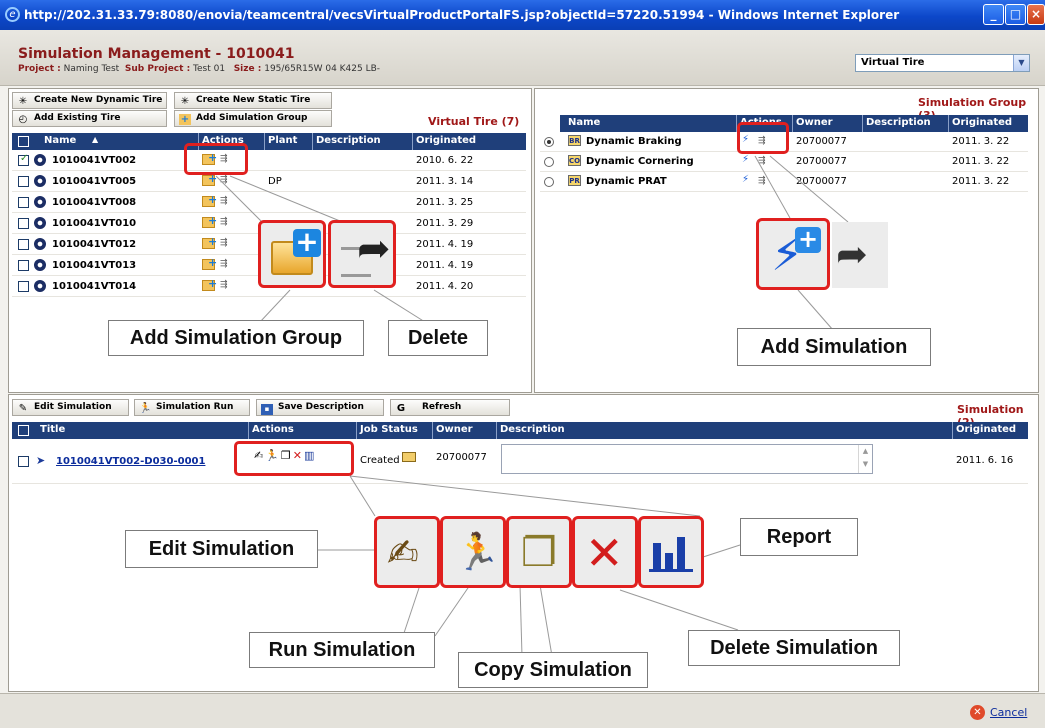 Image resolution: width=1045 pixels, height=728 pixels. I want to click on originated: 2011. 6. 16, so click(985, 460).